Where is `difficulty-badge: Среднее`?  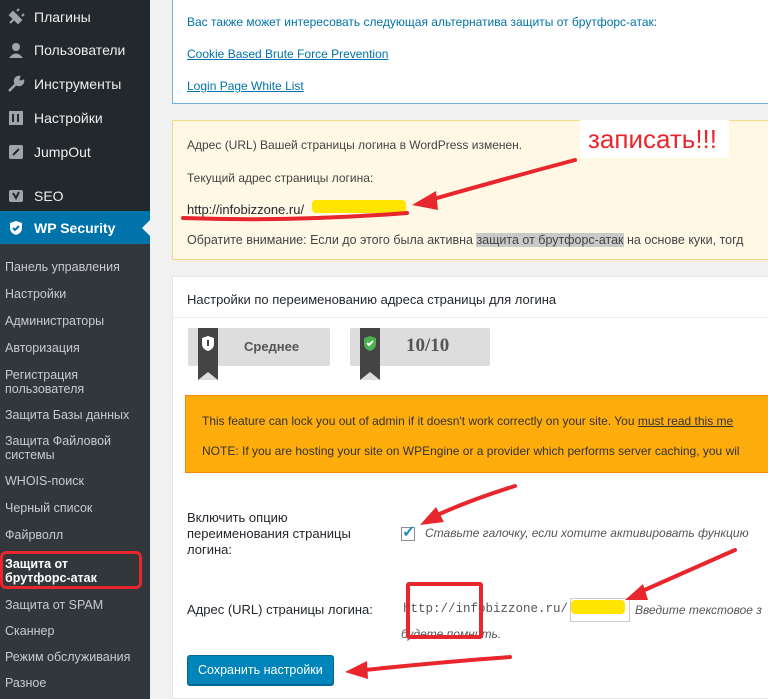
difficulty-badge: Среднее is located at coordinates (259, 354).